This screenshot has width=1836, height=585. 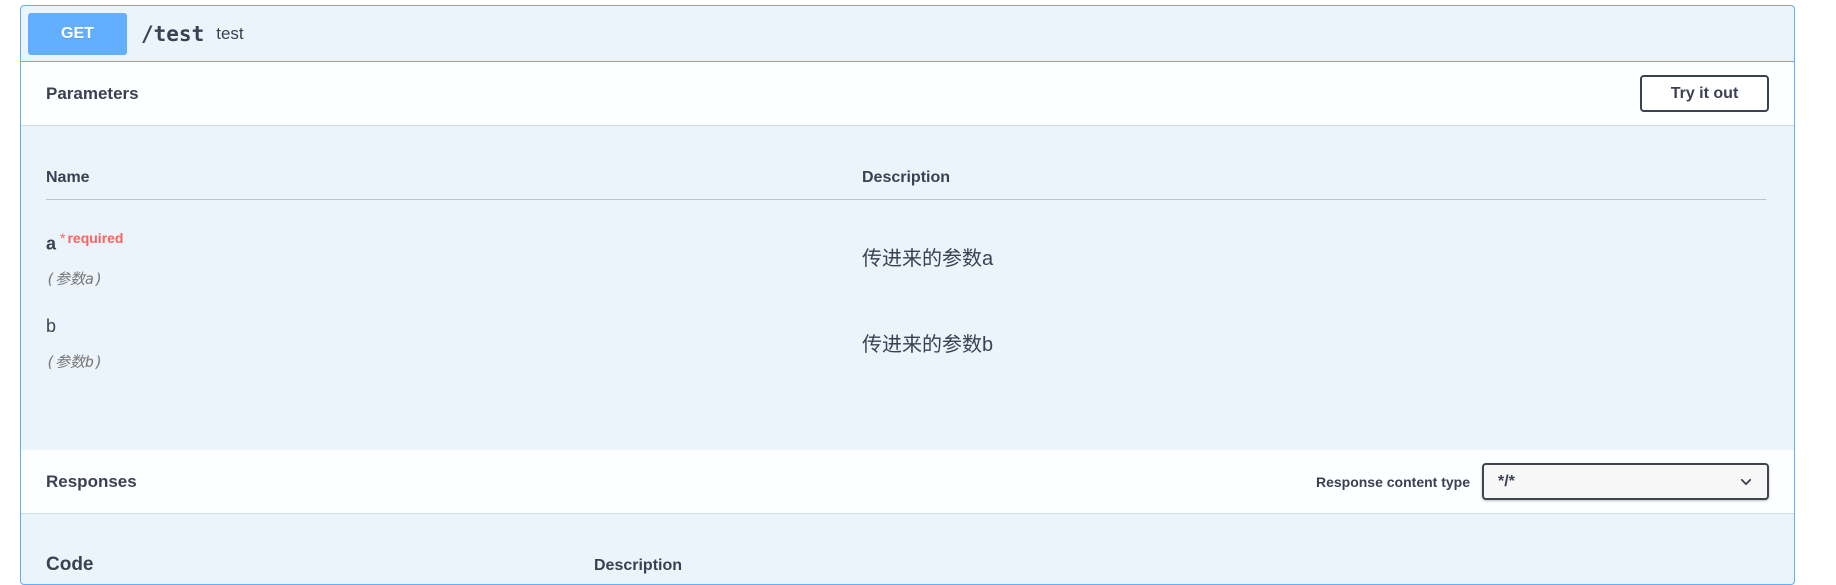 I want to click on operation-summary: GET /test test, so click(x=907, y=34).